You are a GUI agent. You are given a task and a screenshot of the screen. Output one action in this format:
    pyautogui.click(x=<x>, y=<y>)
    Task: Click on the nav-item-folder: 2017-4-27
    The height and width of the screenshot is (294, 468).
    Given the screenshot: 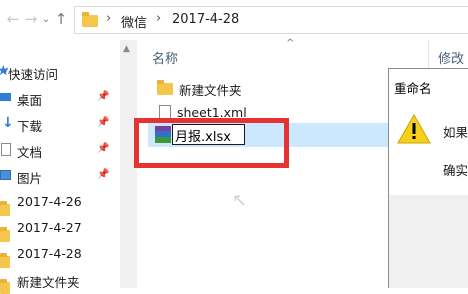 What is the action you would take?
    pyautogui.click(x=59, y=229)
    